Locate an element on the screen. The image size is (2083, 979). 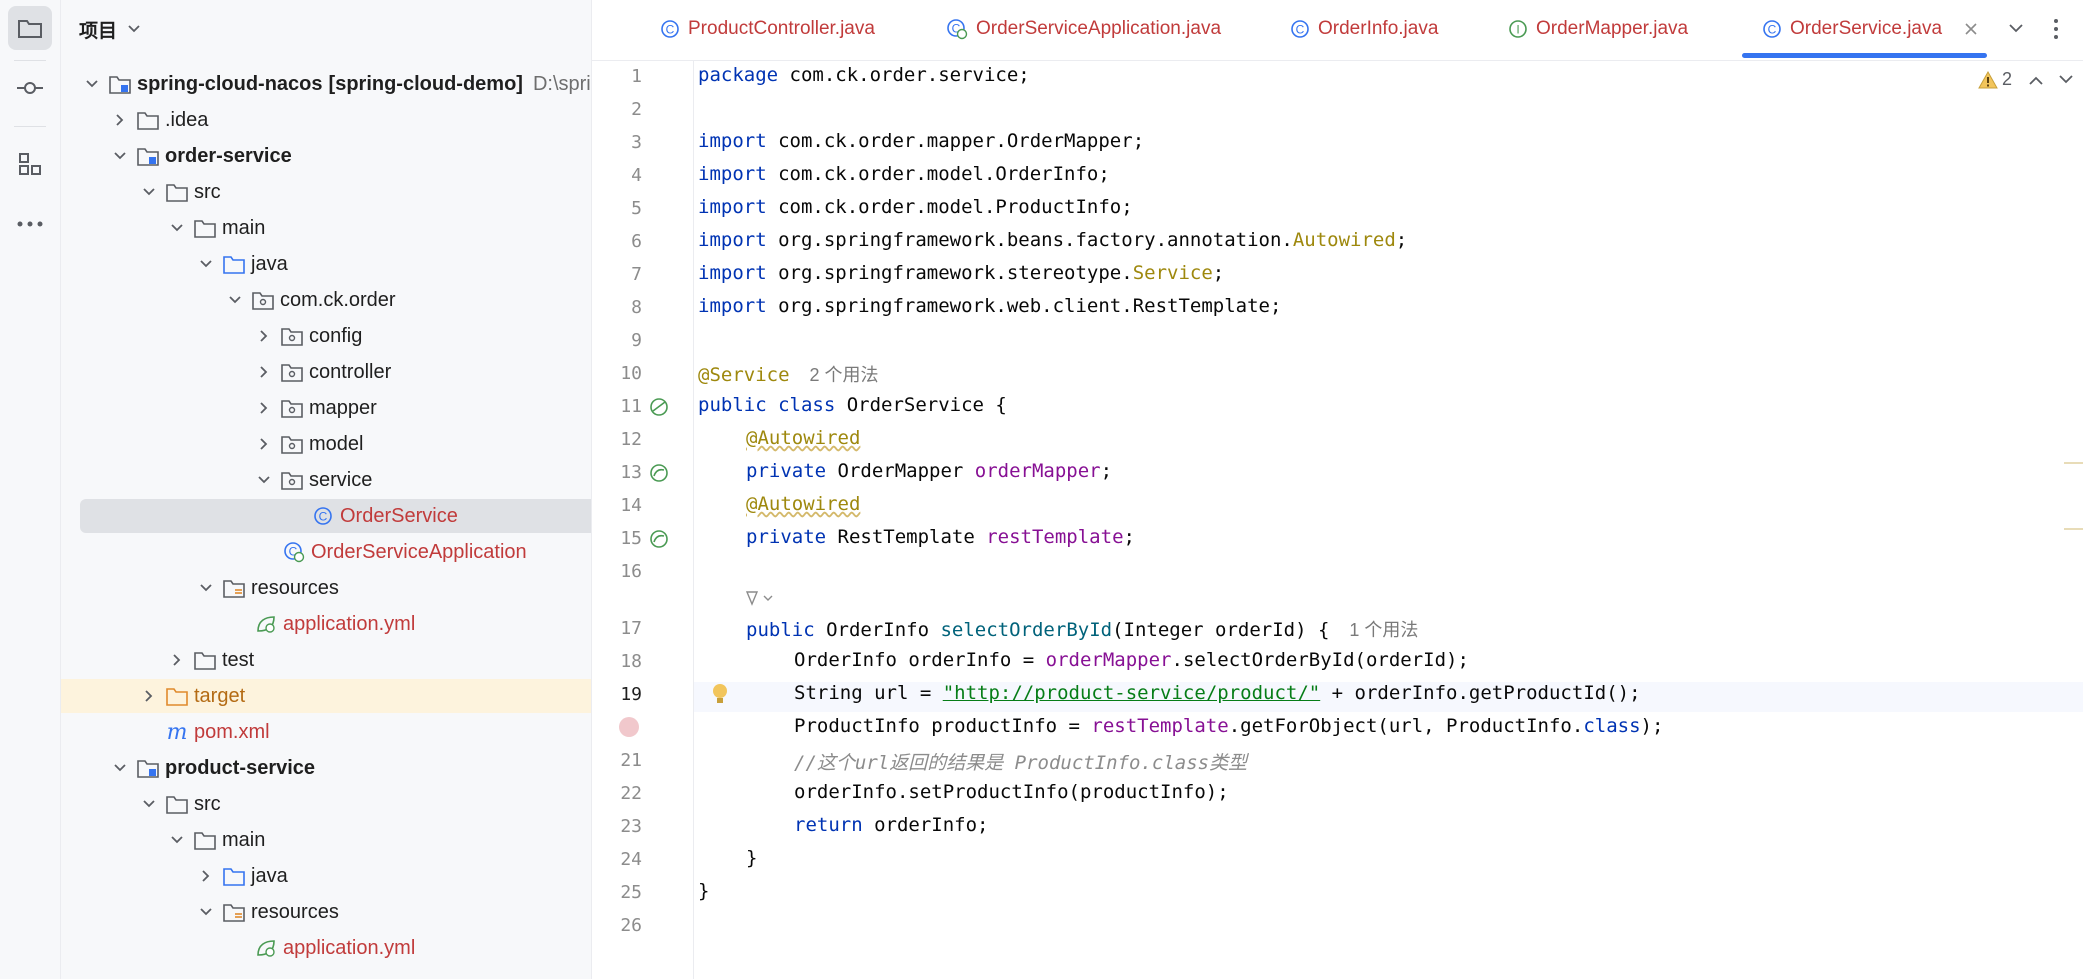
tree-item-order-service-application: C OrderServiceApplication is located at coordinates (326, 552).